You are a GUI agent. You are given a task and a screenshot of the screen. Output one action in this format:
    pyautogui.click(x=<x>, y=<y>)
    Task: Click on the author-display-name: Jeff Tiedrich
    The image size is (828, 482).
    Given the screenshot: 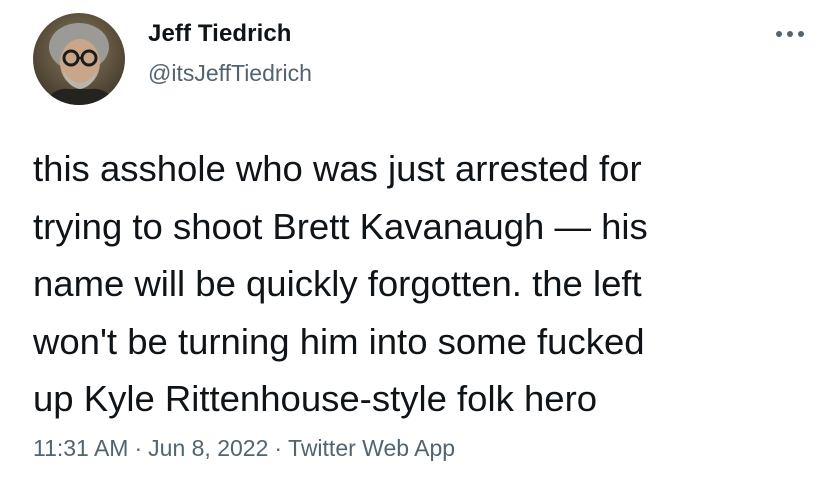 What is the action you would take?
    pyautogui.click(x=220, y=34)
    